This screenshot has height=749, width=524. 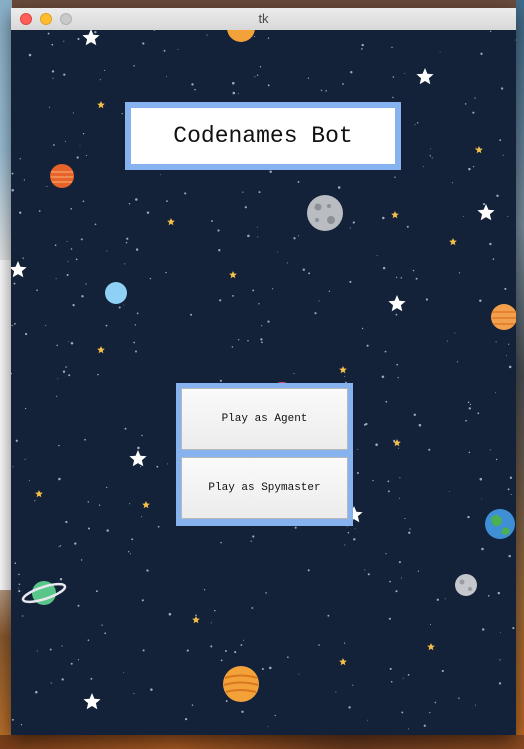 I want to click on orange-gas-planet-icon, so click(x=241, y=684).